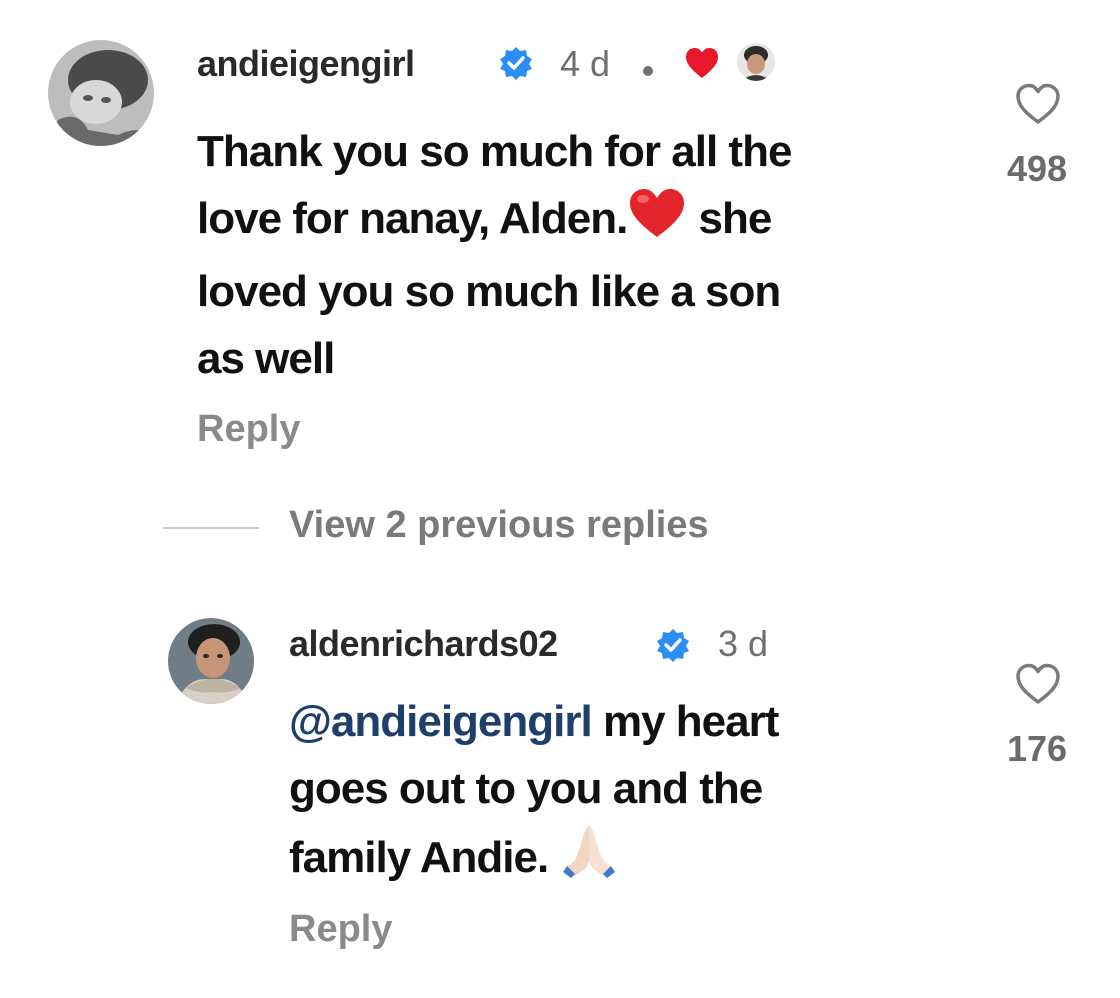 The image size is (1120, 998). What do you see at coordinates (441, 721) in the screenshot?
I see `mention-link: @andieigengirl` at bounding box center [441, 721].